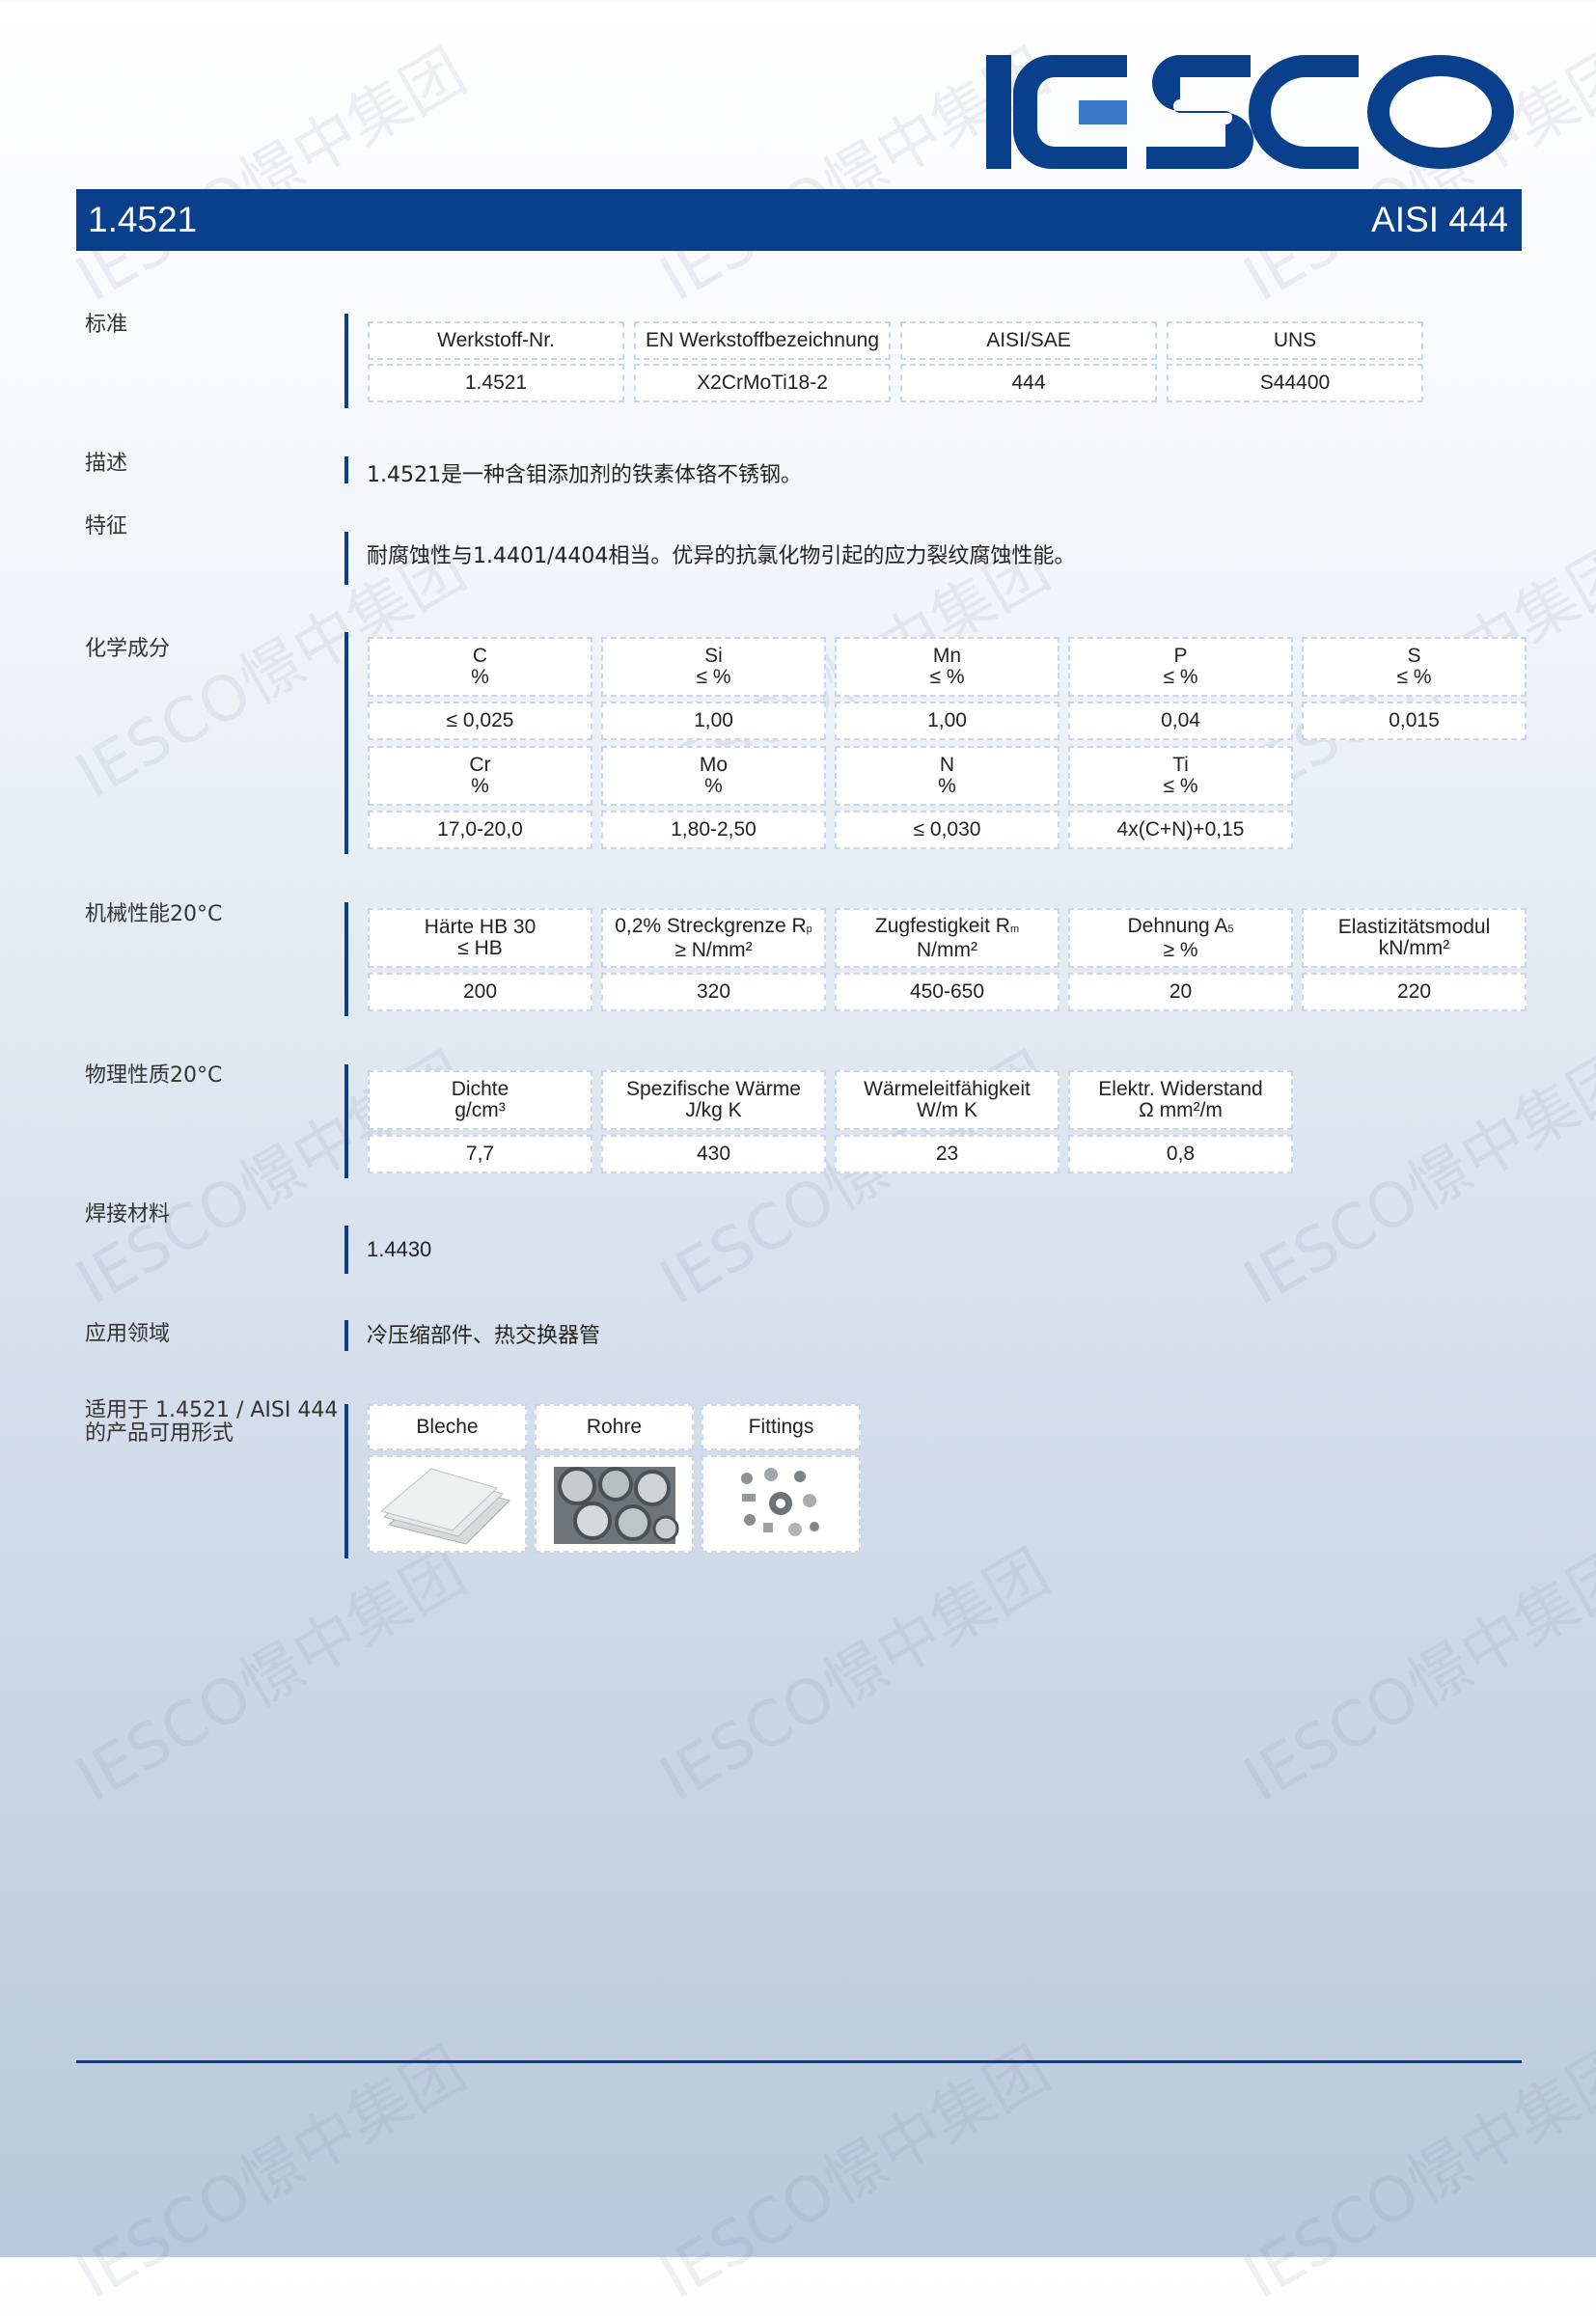 The image size is (1596, 2316). What do you see at coordinates (480, 721) in the screenshot?
I see `chem-value-c: ≤ 0,025` at bounding box center [480, 721].